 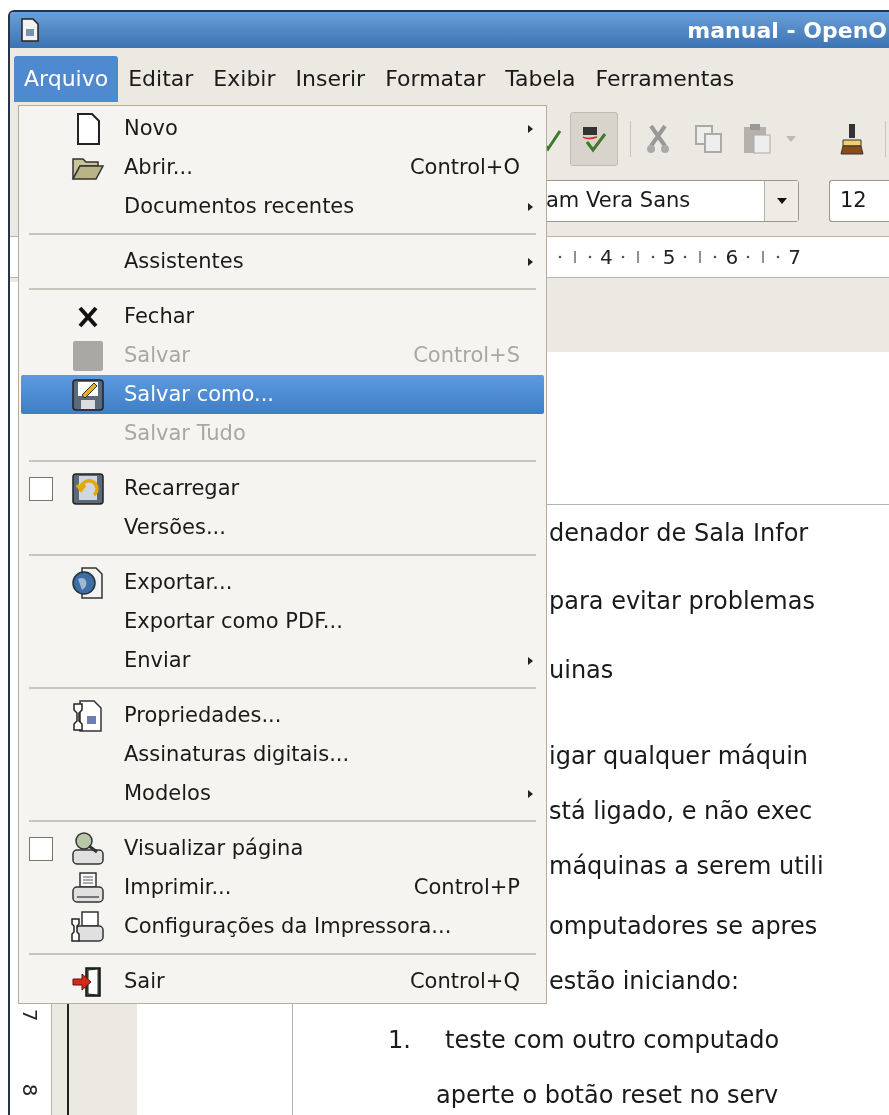 What do you see at coordinates (757, 139) in the screenshot?
I see `paste-icon` at bounding box center [757, 139].